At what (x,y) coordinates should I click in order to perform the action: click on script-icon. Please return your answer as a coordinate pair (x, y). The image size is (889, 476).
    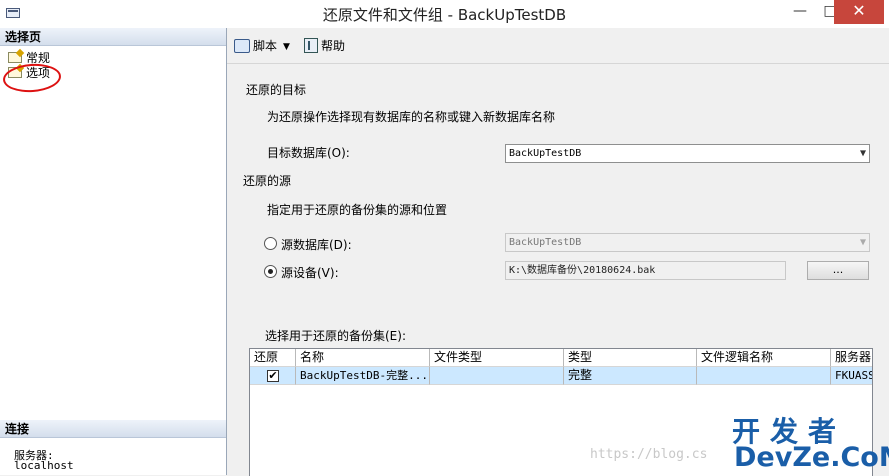
    Looking at the image, I should click on (242, 46).